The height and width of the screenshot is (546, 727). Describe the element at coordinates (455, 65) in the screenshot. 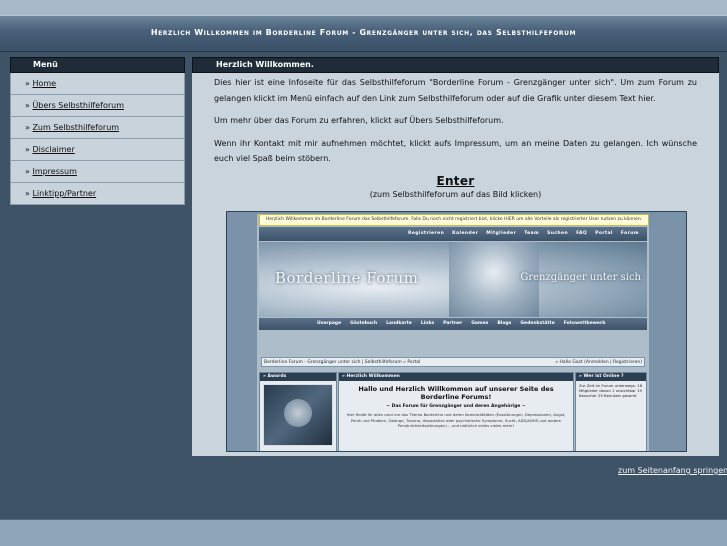

I see `content-title: Herzlich Willkommen.` at that location.